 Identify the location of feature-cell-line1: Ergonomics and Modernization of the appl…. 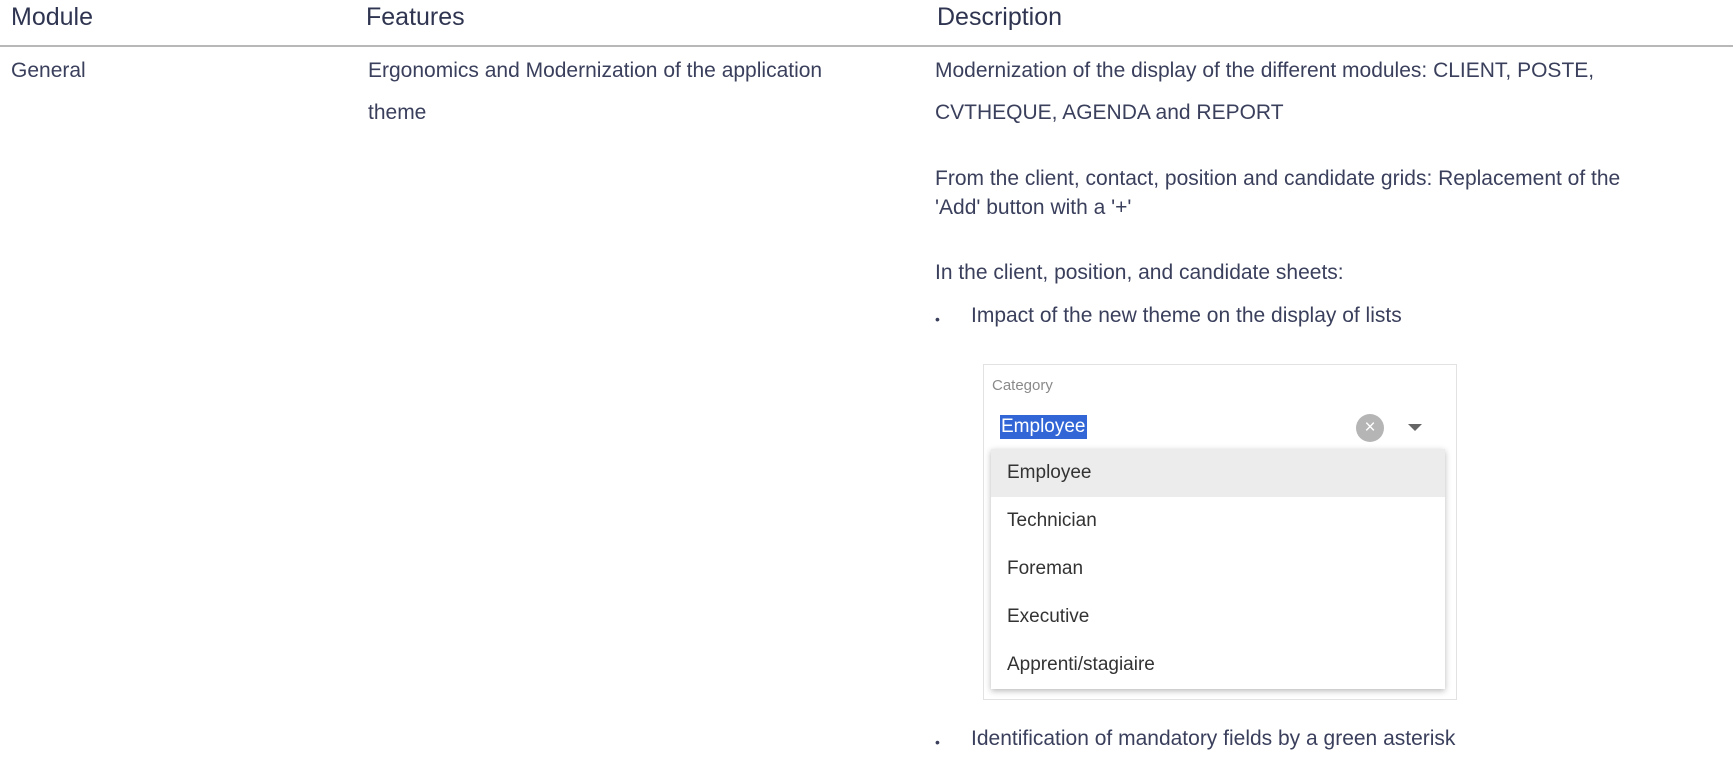
(595, 70).